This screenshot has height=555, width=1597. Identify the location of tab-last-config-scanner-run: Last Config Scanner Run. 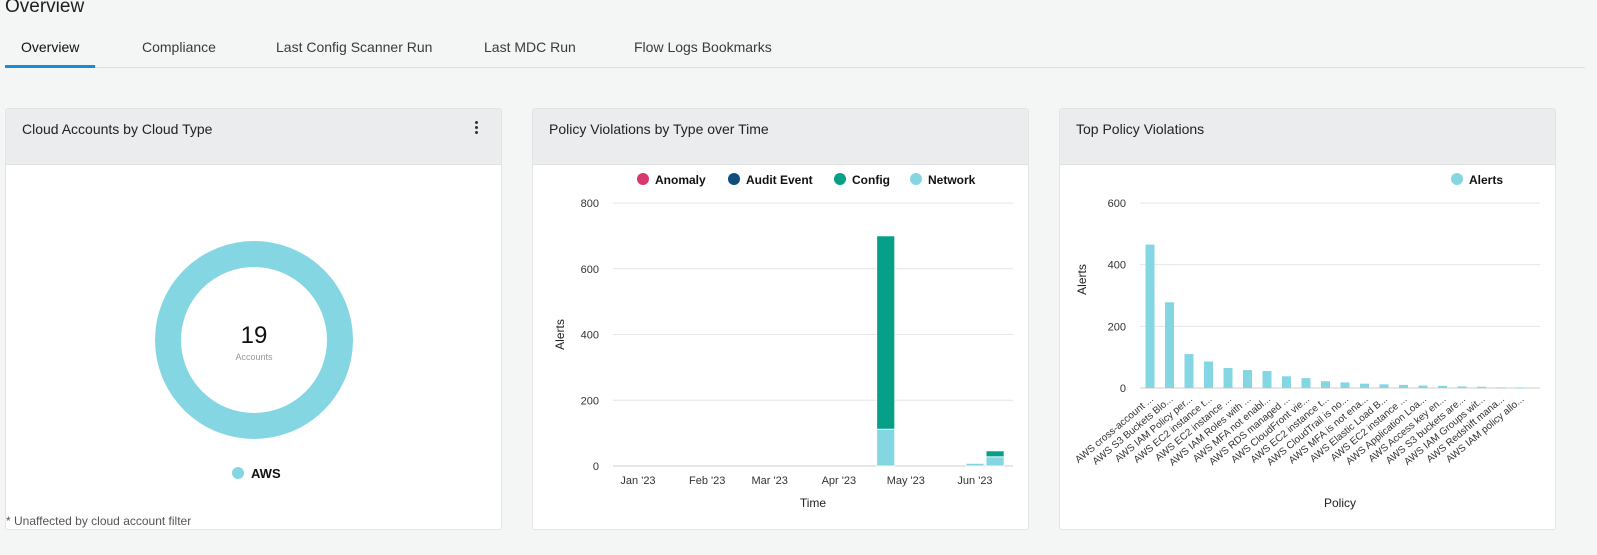
(354, 53).